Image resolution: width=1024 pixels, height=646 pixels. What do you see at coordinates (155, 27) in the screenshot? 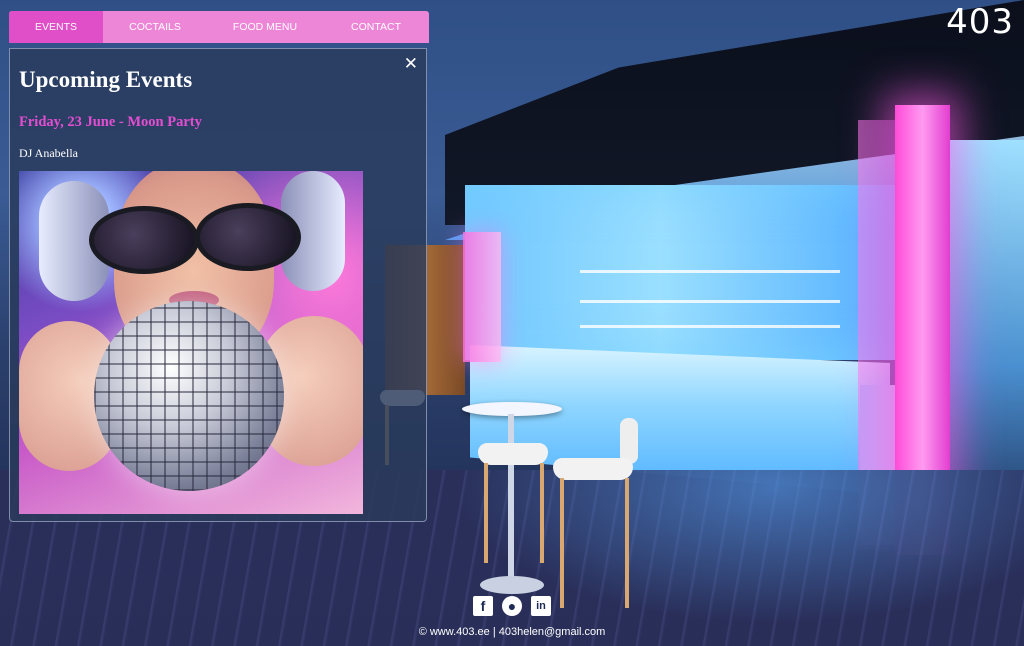
I see `tab-coctails: COCTAILS` at bounding box center [155, 27].